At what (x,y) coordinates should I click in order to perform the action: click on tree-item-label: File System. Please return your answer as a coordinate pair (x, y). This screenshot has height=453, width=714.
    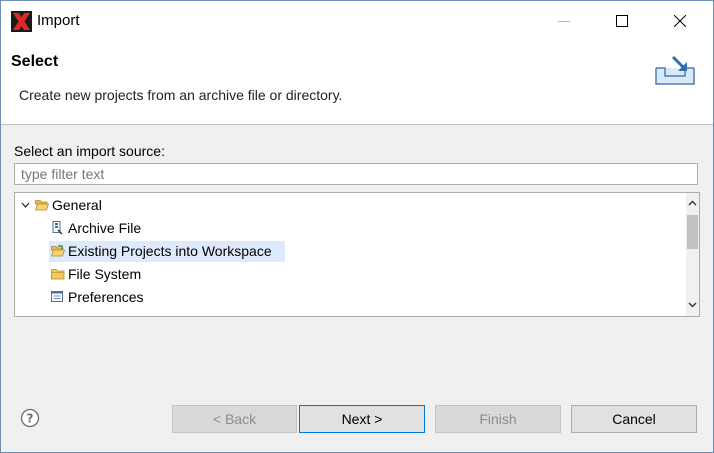
    Looking at the image, I should click on (105, 274).